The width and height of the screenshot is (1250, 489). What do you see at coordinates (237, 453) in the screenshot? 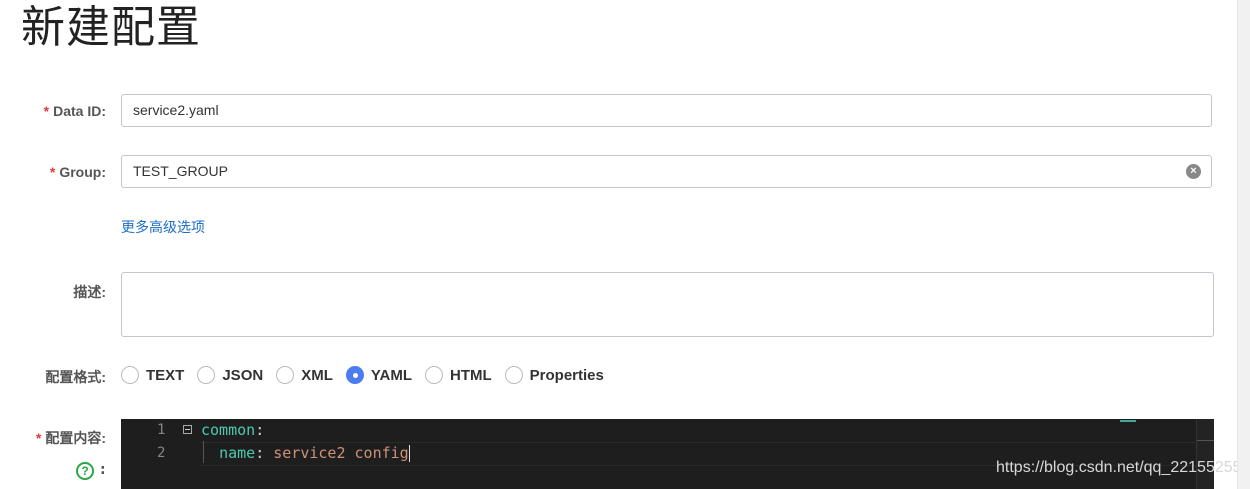
I see `yaml-key: name` at bounding box center [237, 453].